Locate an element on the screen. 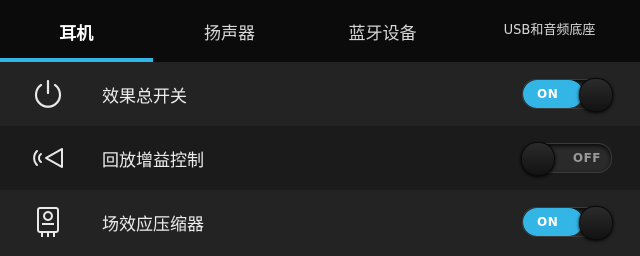 Image resolution: width=640 pixels, height=256 pixels. tab-bluetooth-label: 蓝牙设备 is located at coordinates (382, 33).